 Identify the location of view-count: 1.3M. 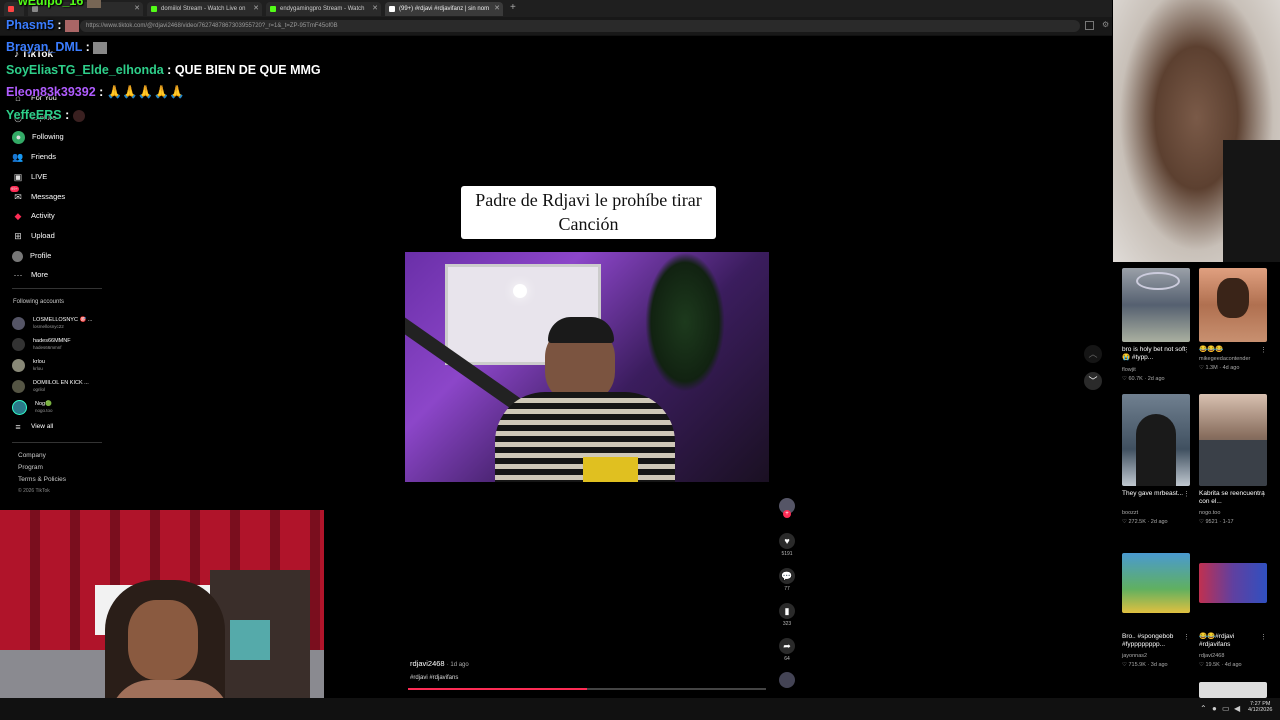
(1211, 368).